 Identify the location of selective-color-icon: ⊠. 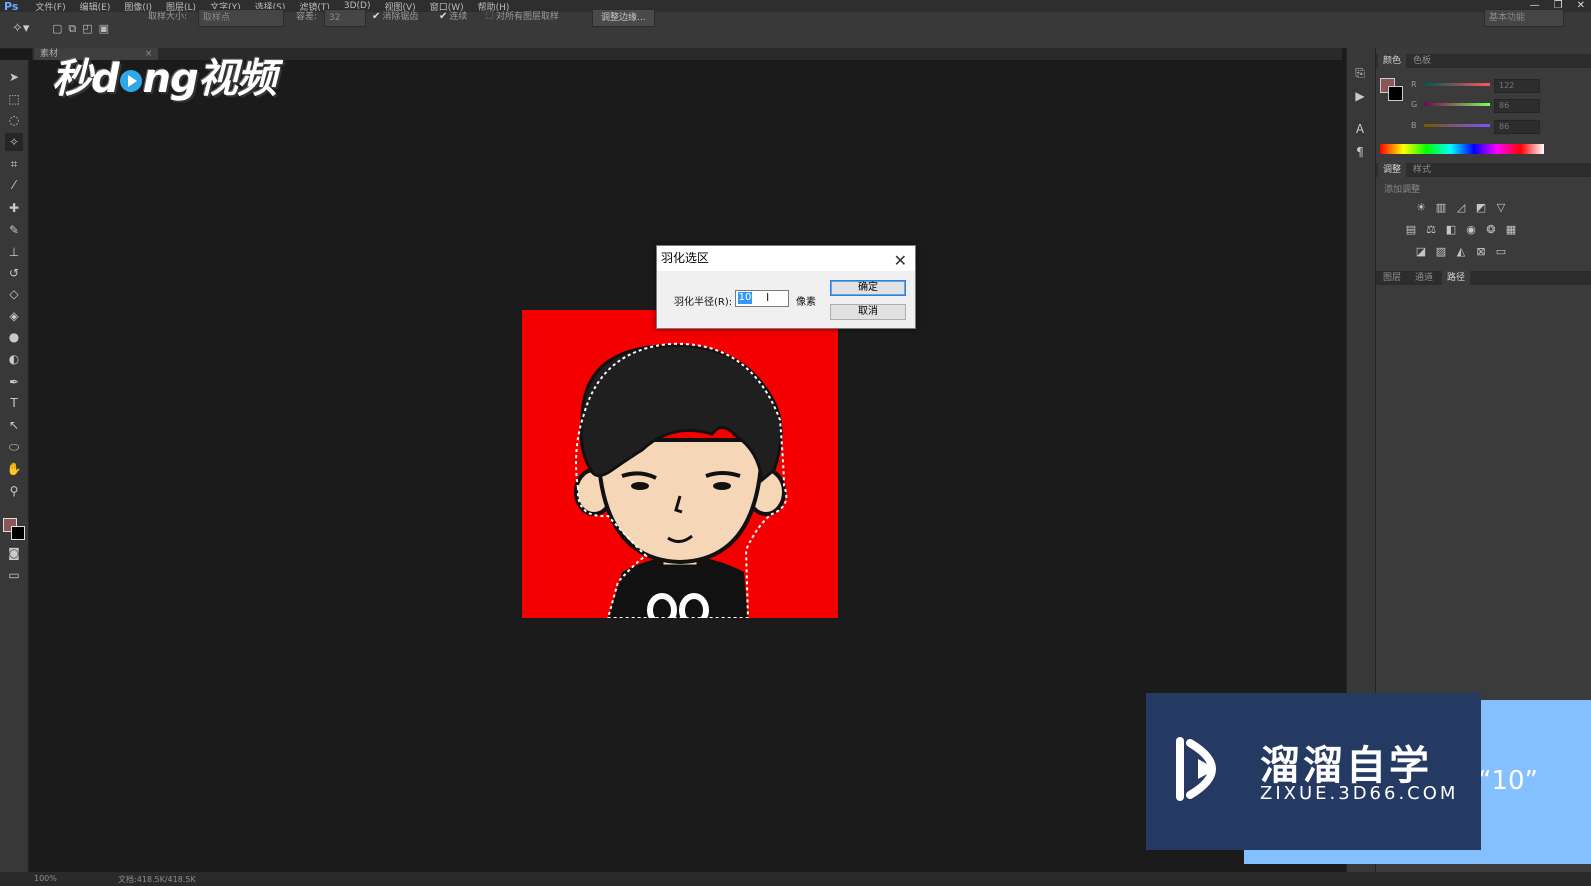
(1481, 252).